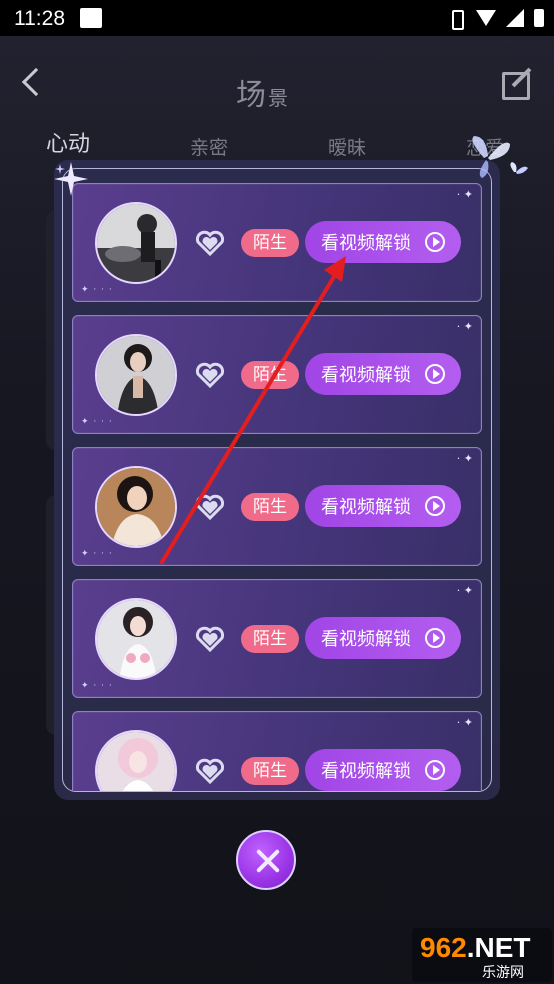 The width and height of the screenshot is (554, 984). I want to click on tab-aimei: 暧昧, so click(347, 146).